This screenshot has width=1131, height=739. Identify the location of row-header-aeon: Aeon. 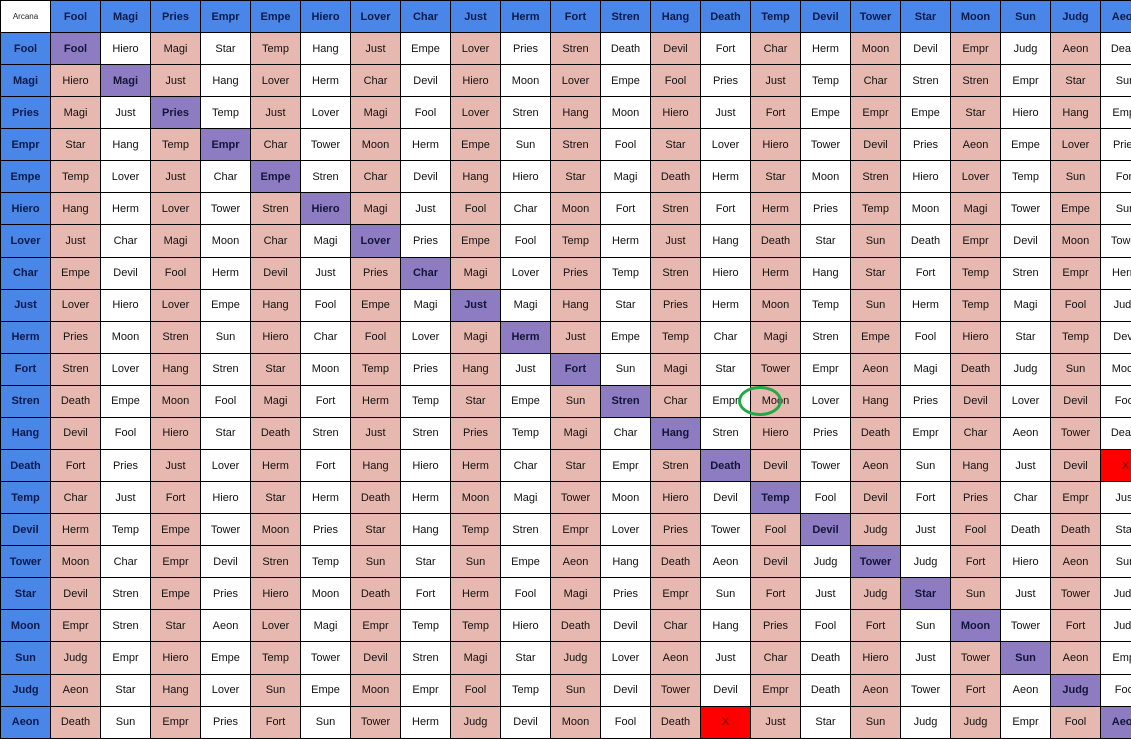
(25, 722).